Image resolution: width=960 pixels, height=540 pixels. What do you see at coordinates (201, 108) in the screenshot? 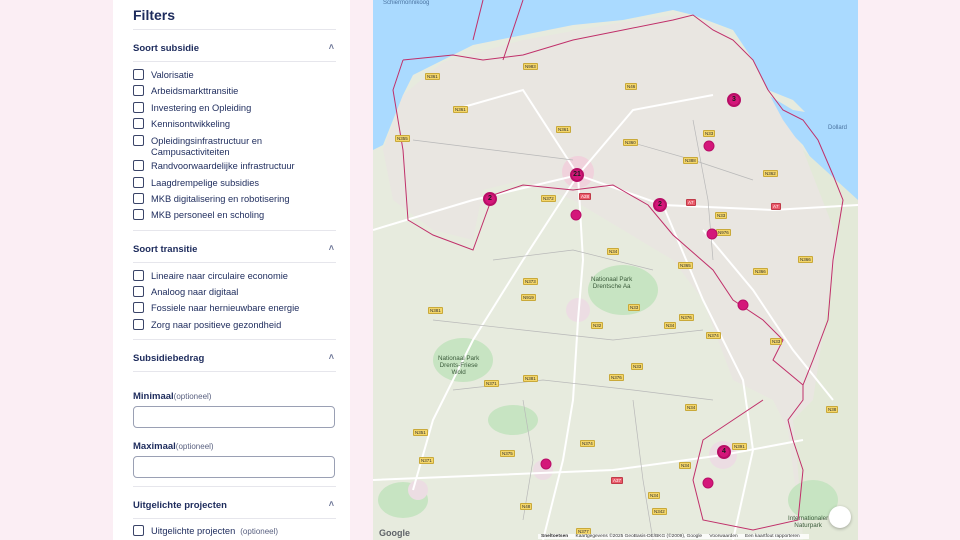
I see `checkbox-label: Investering en Opleiding` at bounding box center [201, 108].